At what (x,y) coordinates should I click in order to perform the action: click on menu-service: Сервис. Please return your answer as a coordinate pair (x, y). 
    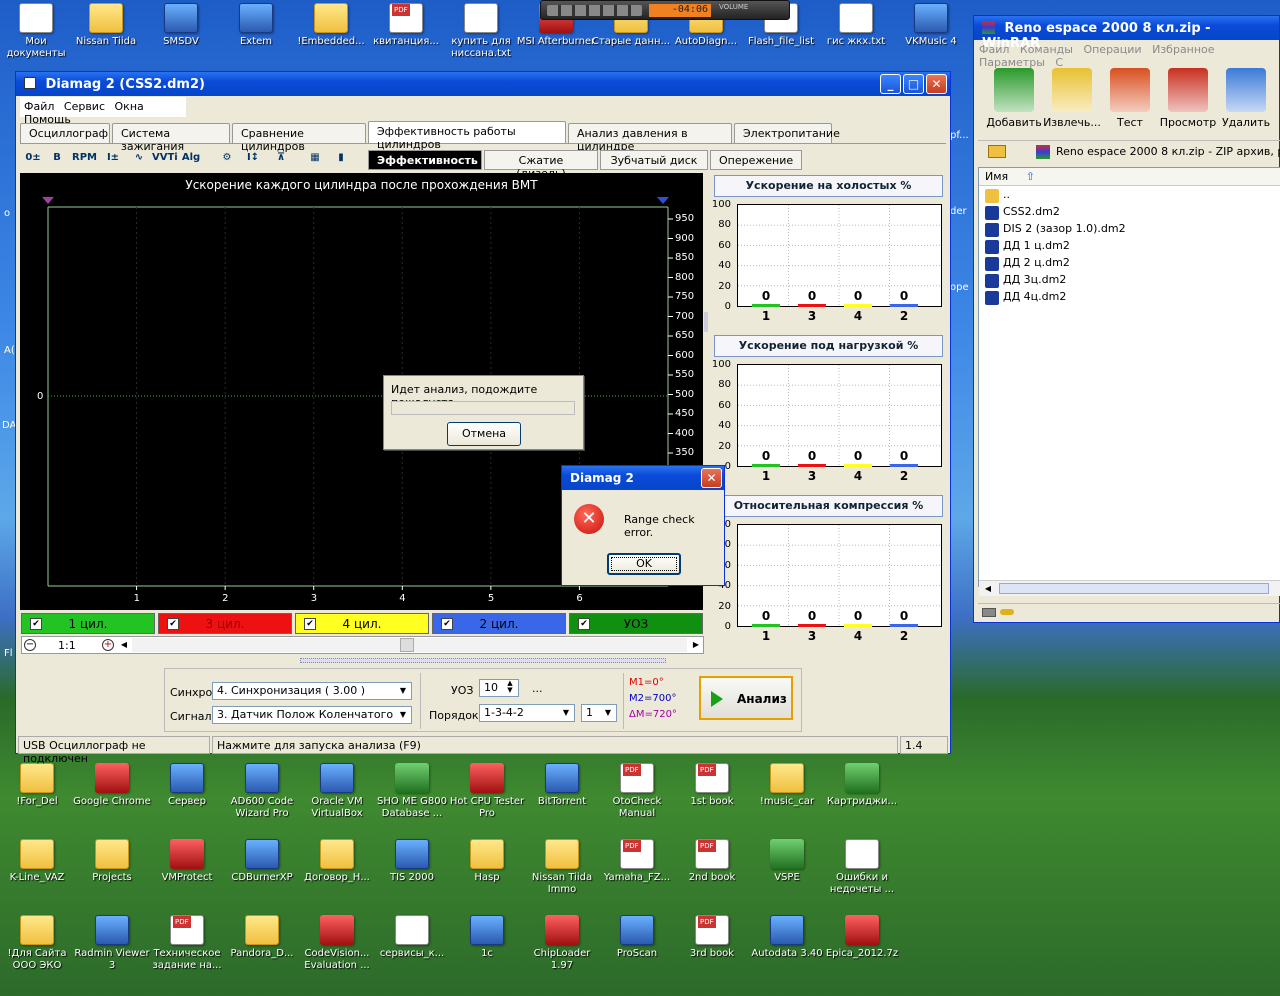
    Looking at the image, I should click on (84, 106).